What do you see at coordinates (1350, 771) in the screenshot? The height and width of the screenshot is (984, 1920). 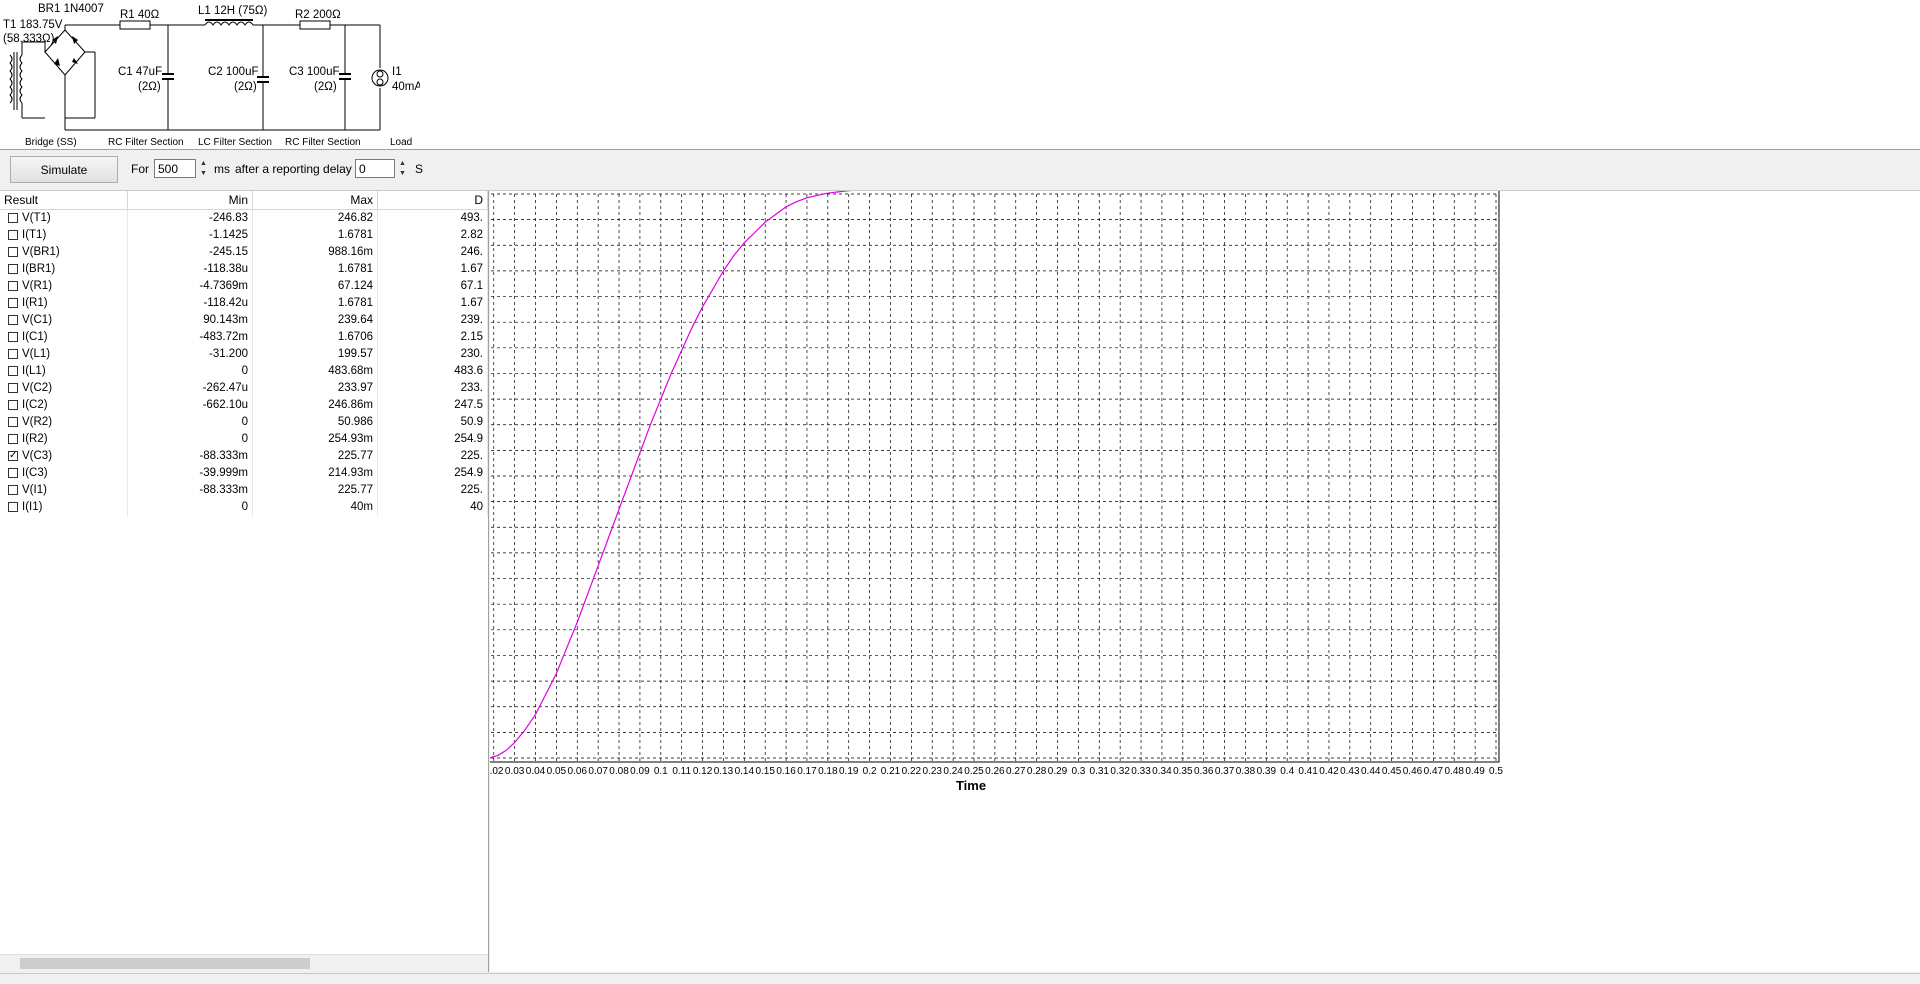 I see `x-tick-label: 0.43` at bounding box center [1350, 771].